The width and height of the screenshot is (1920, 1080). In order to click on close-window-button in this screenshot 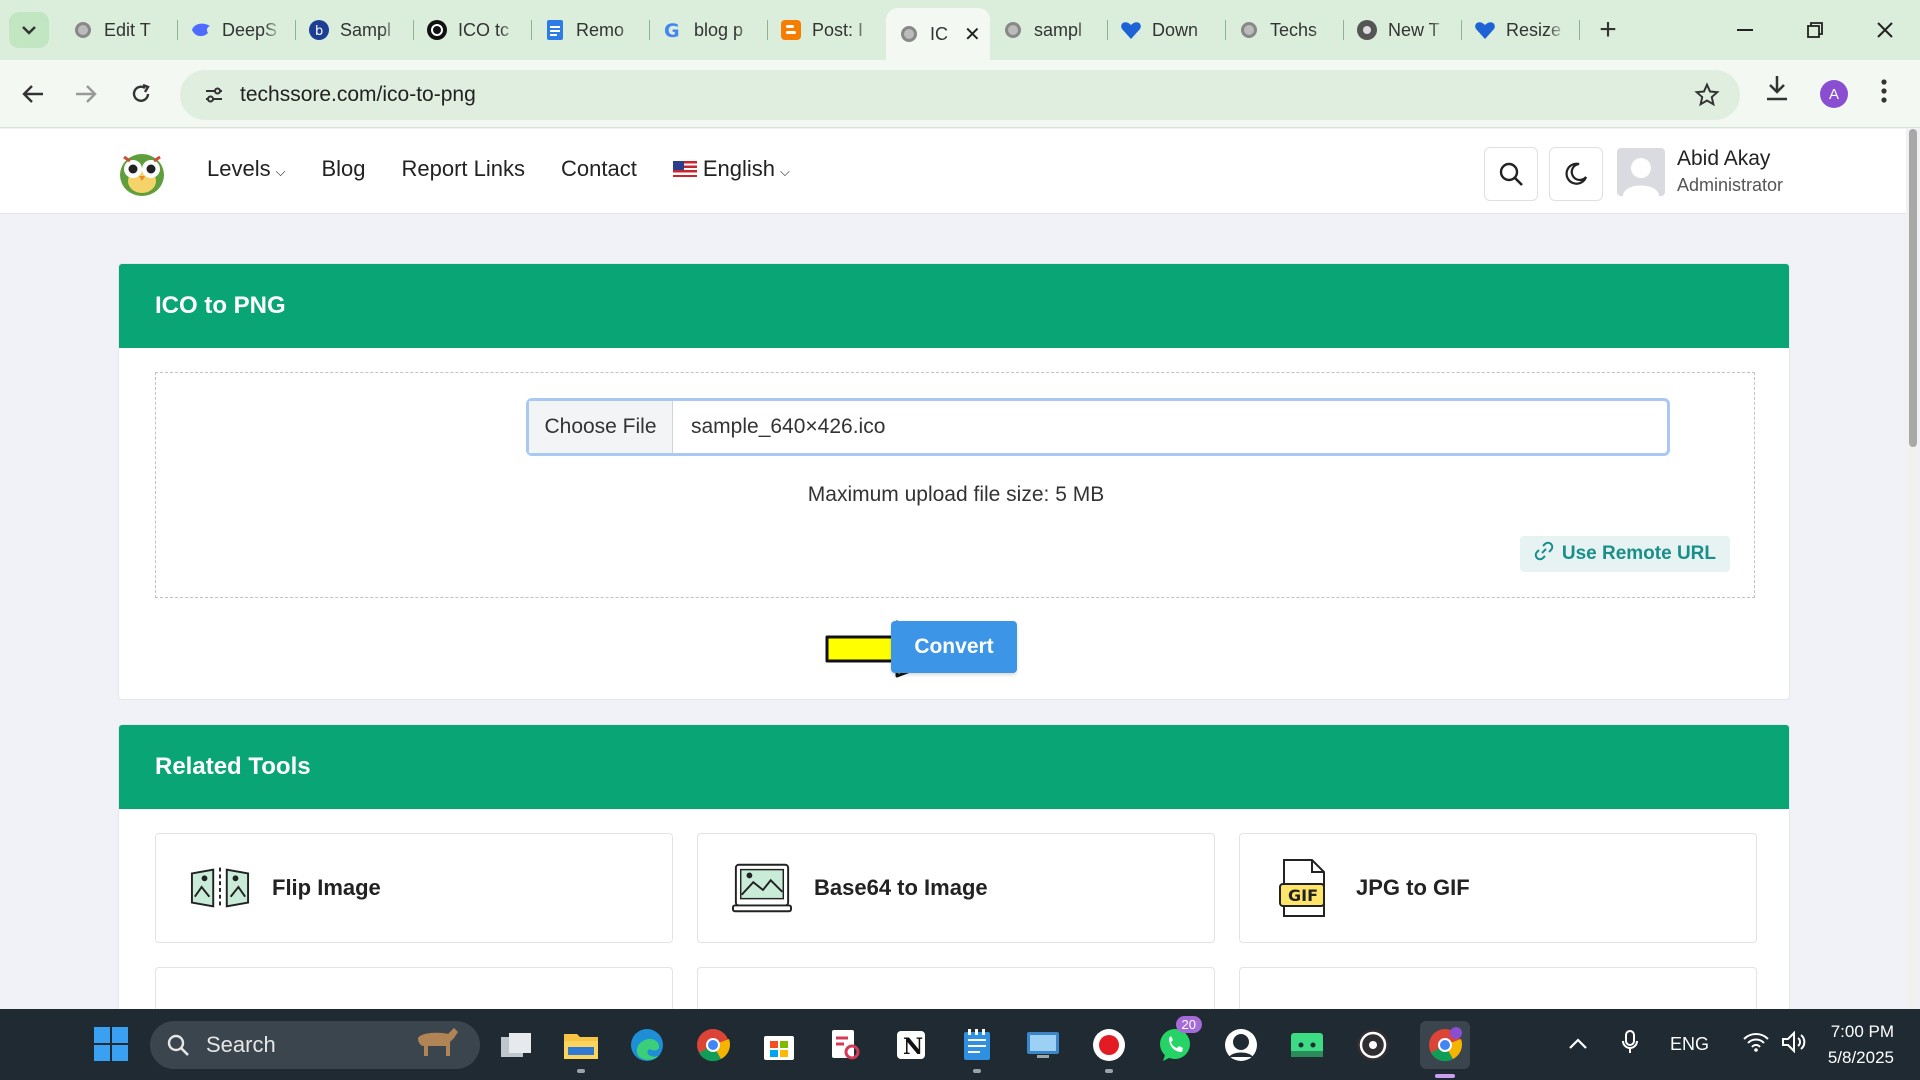, I will do `click(1885, 30)`.